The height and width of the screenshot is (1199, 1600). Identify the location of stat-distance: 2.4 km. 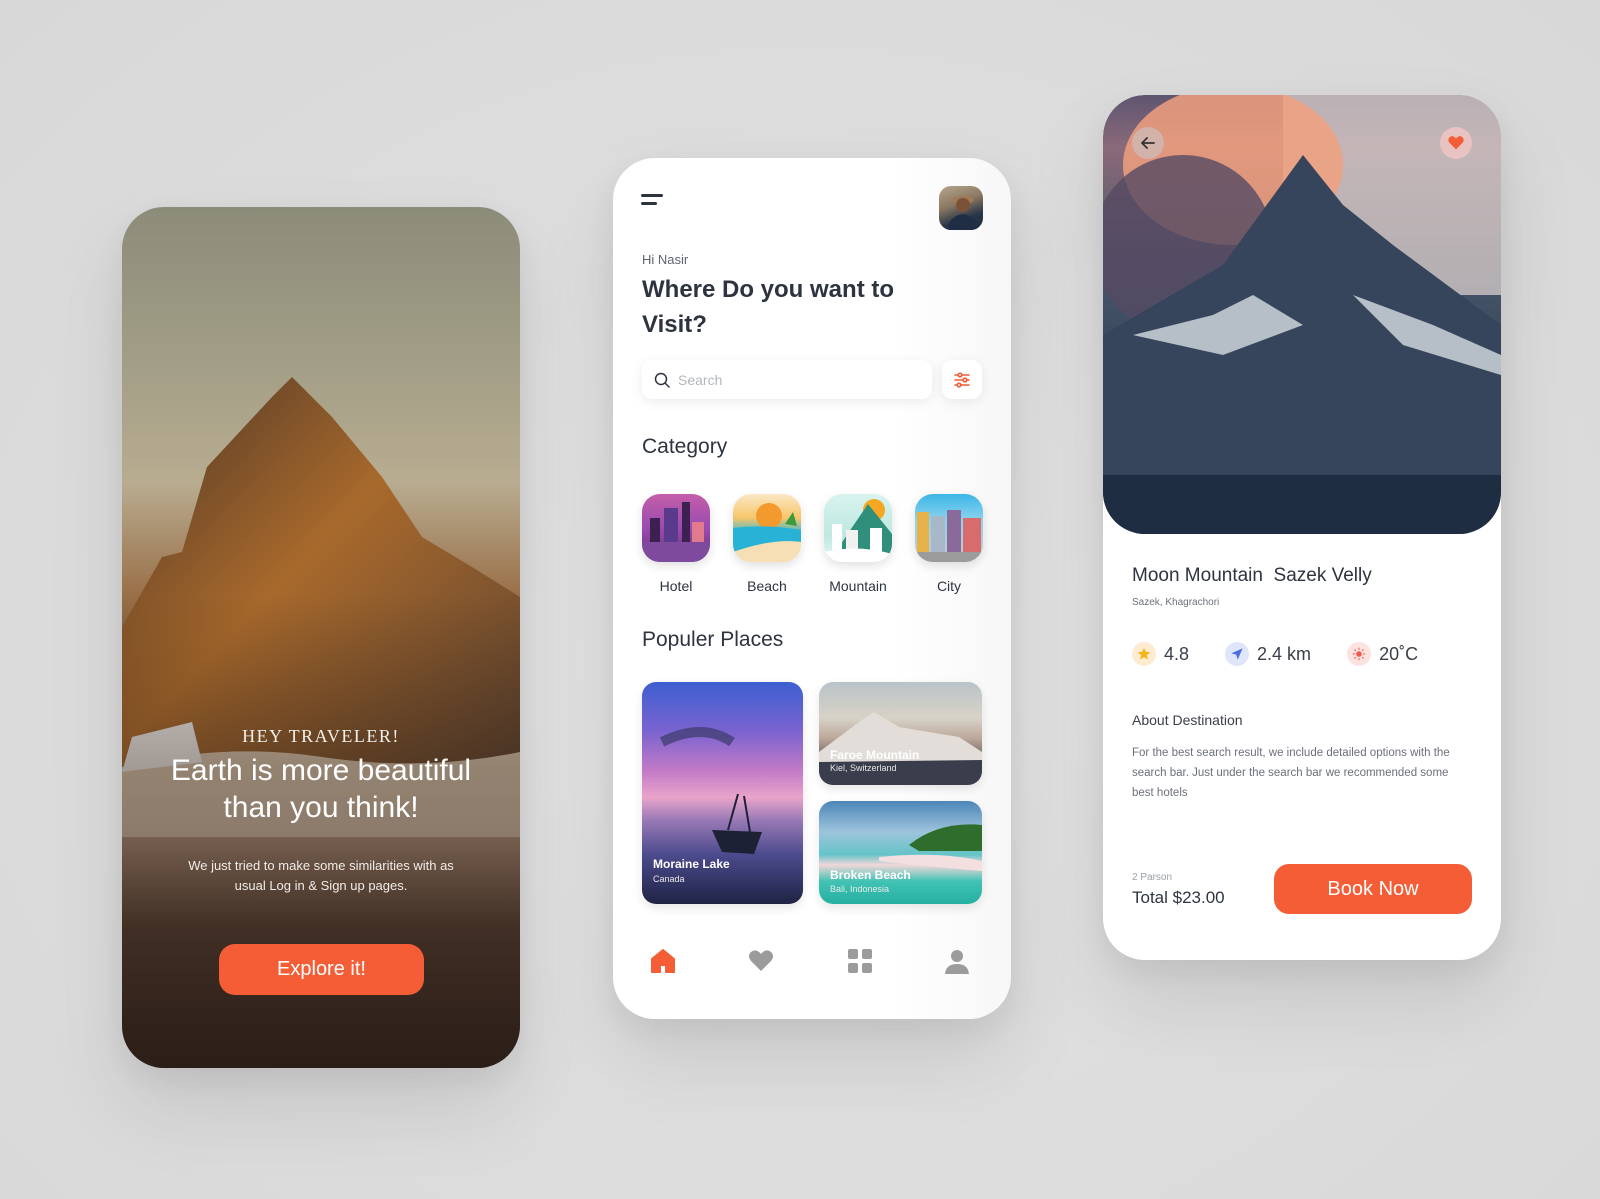
(1268, 654).